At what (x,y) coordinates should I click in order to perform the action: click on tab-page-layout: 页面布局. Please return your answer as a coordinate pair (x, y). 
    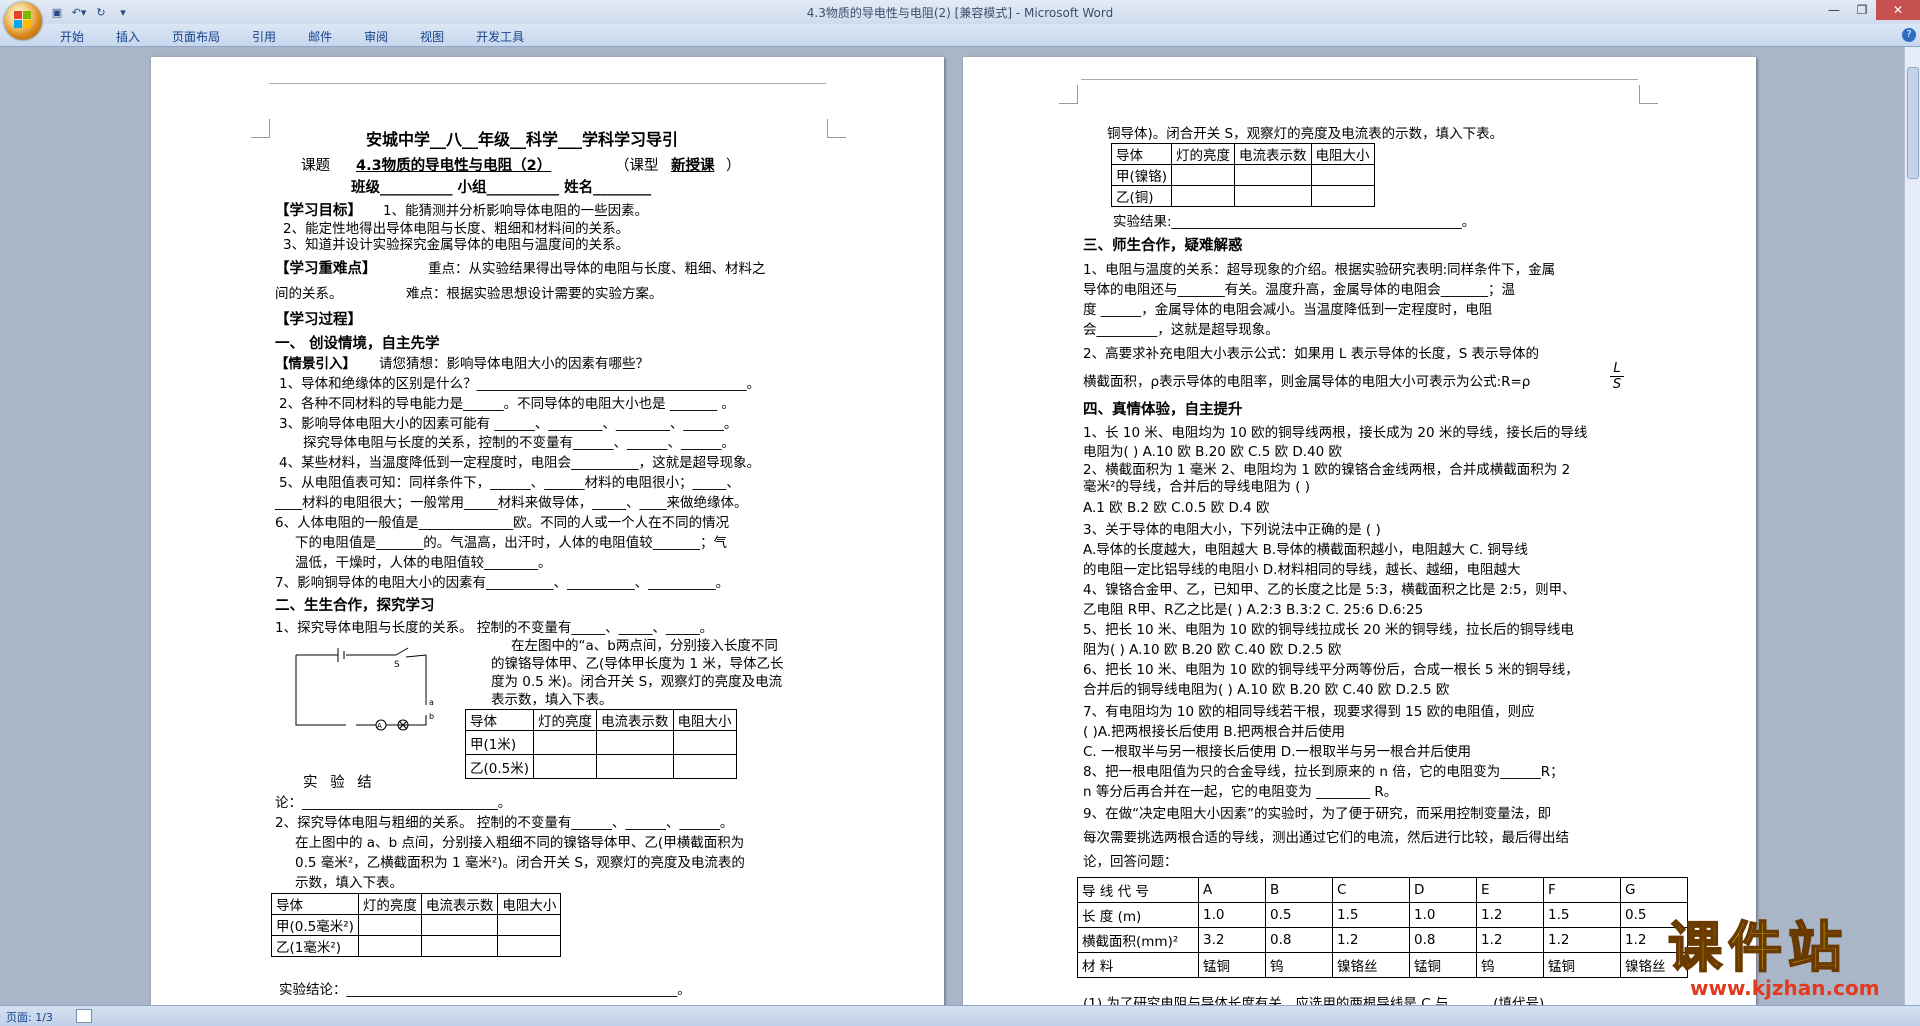
    Looking at the image, I should click on (196, 36).